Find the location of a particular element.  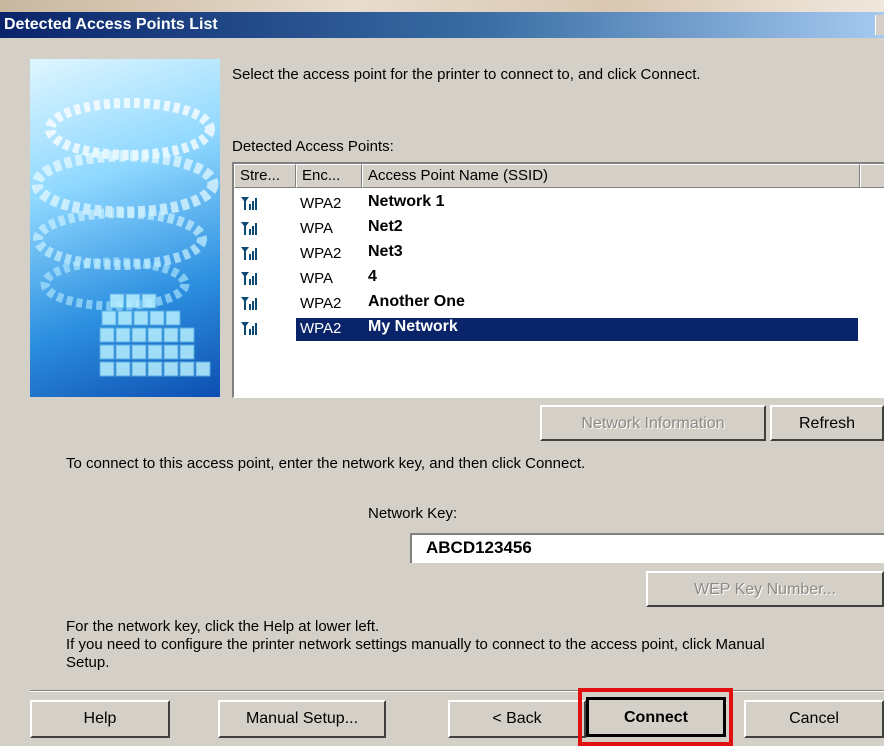

back-button: < Back is located at coordinates (517, 719).